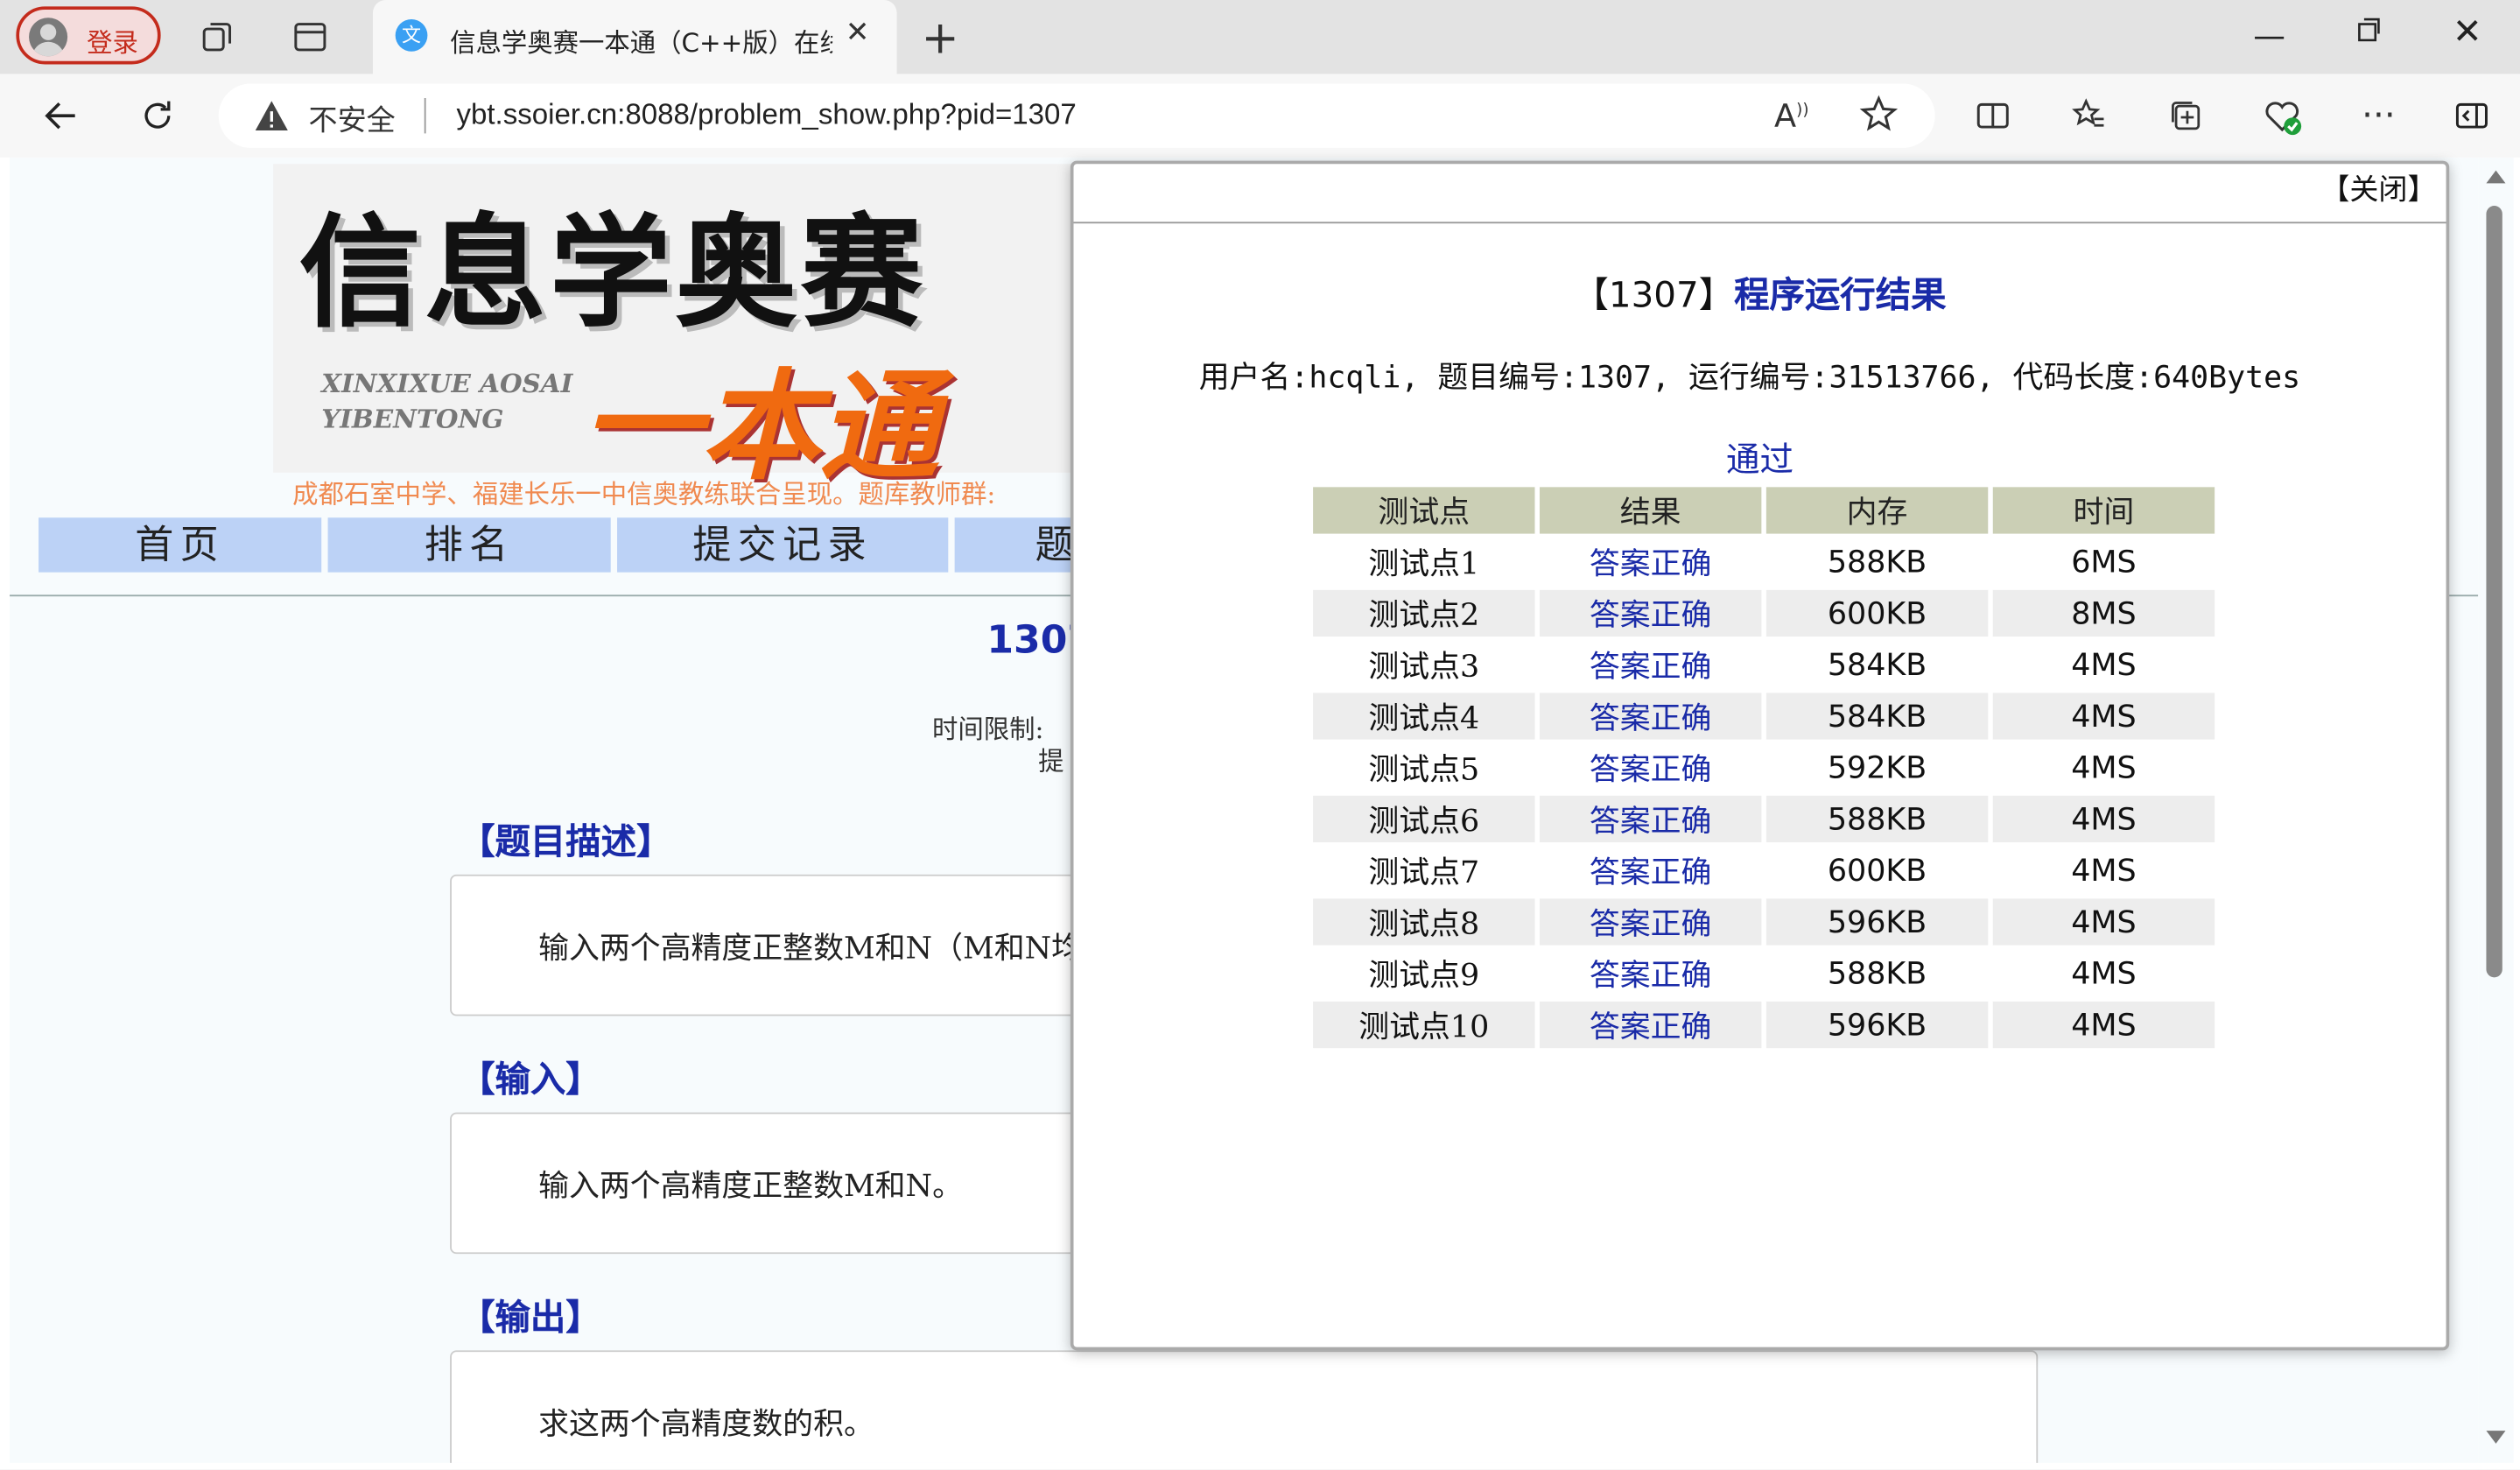 Image resolution: width=2520 pixels, height=1470 pixels. Describe the element at coordinates (987, 729) in the screenshot. I see `time-limit-label: 时间限制:` at that location.